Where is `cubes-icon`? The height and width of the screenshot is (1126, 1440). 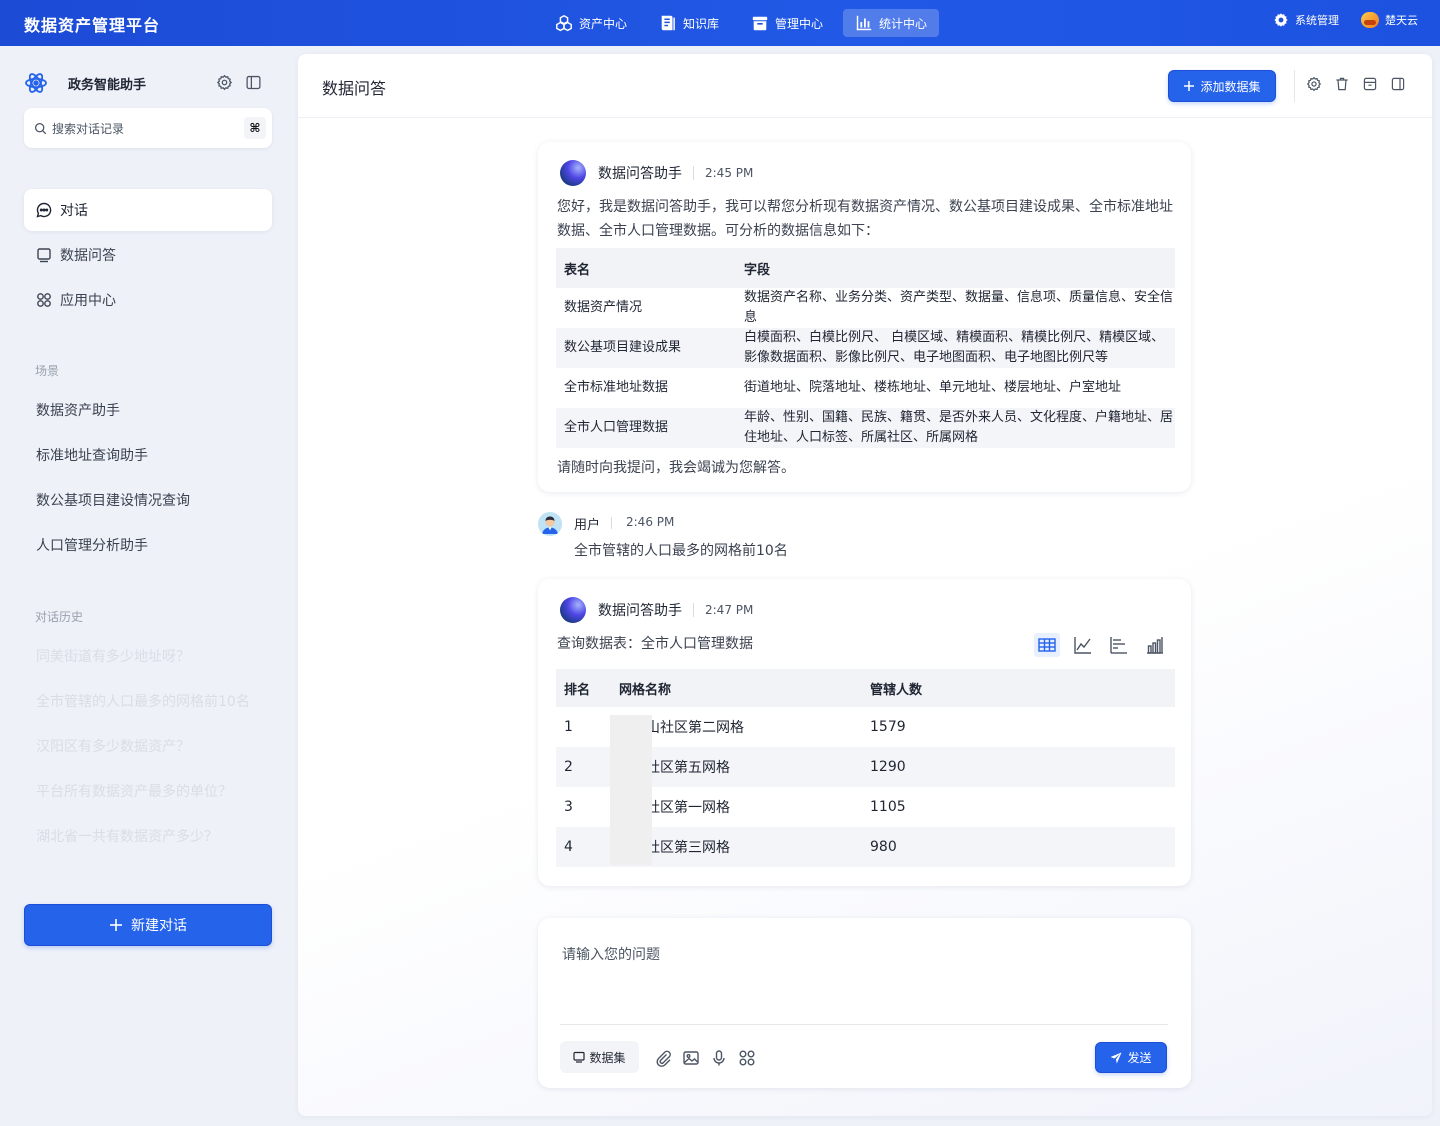
cubes-icon is located at coordinates (564, 23).